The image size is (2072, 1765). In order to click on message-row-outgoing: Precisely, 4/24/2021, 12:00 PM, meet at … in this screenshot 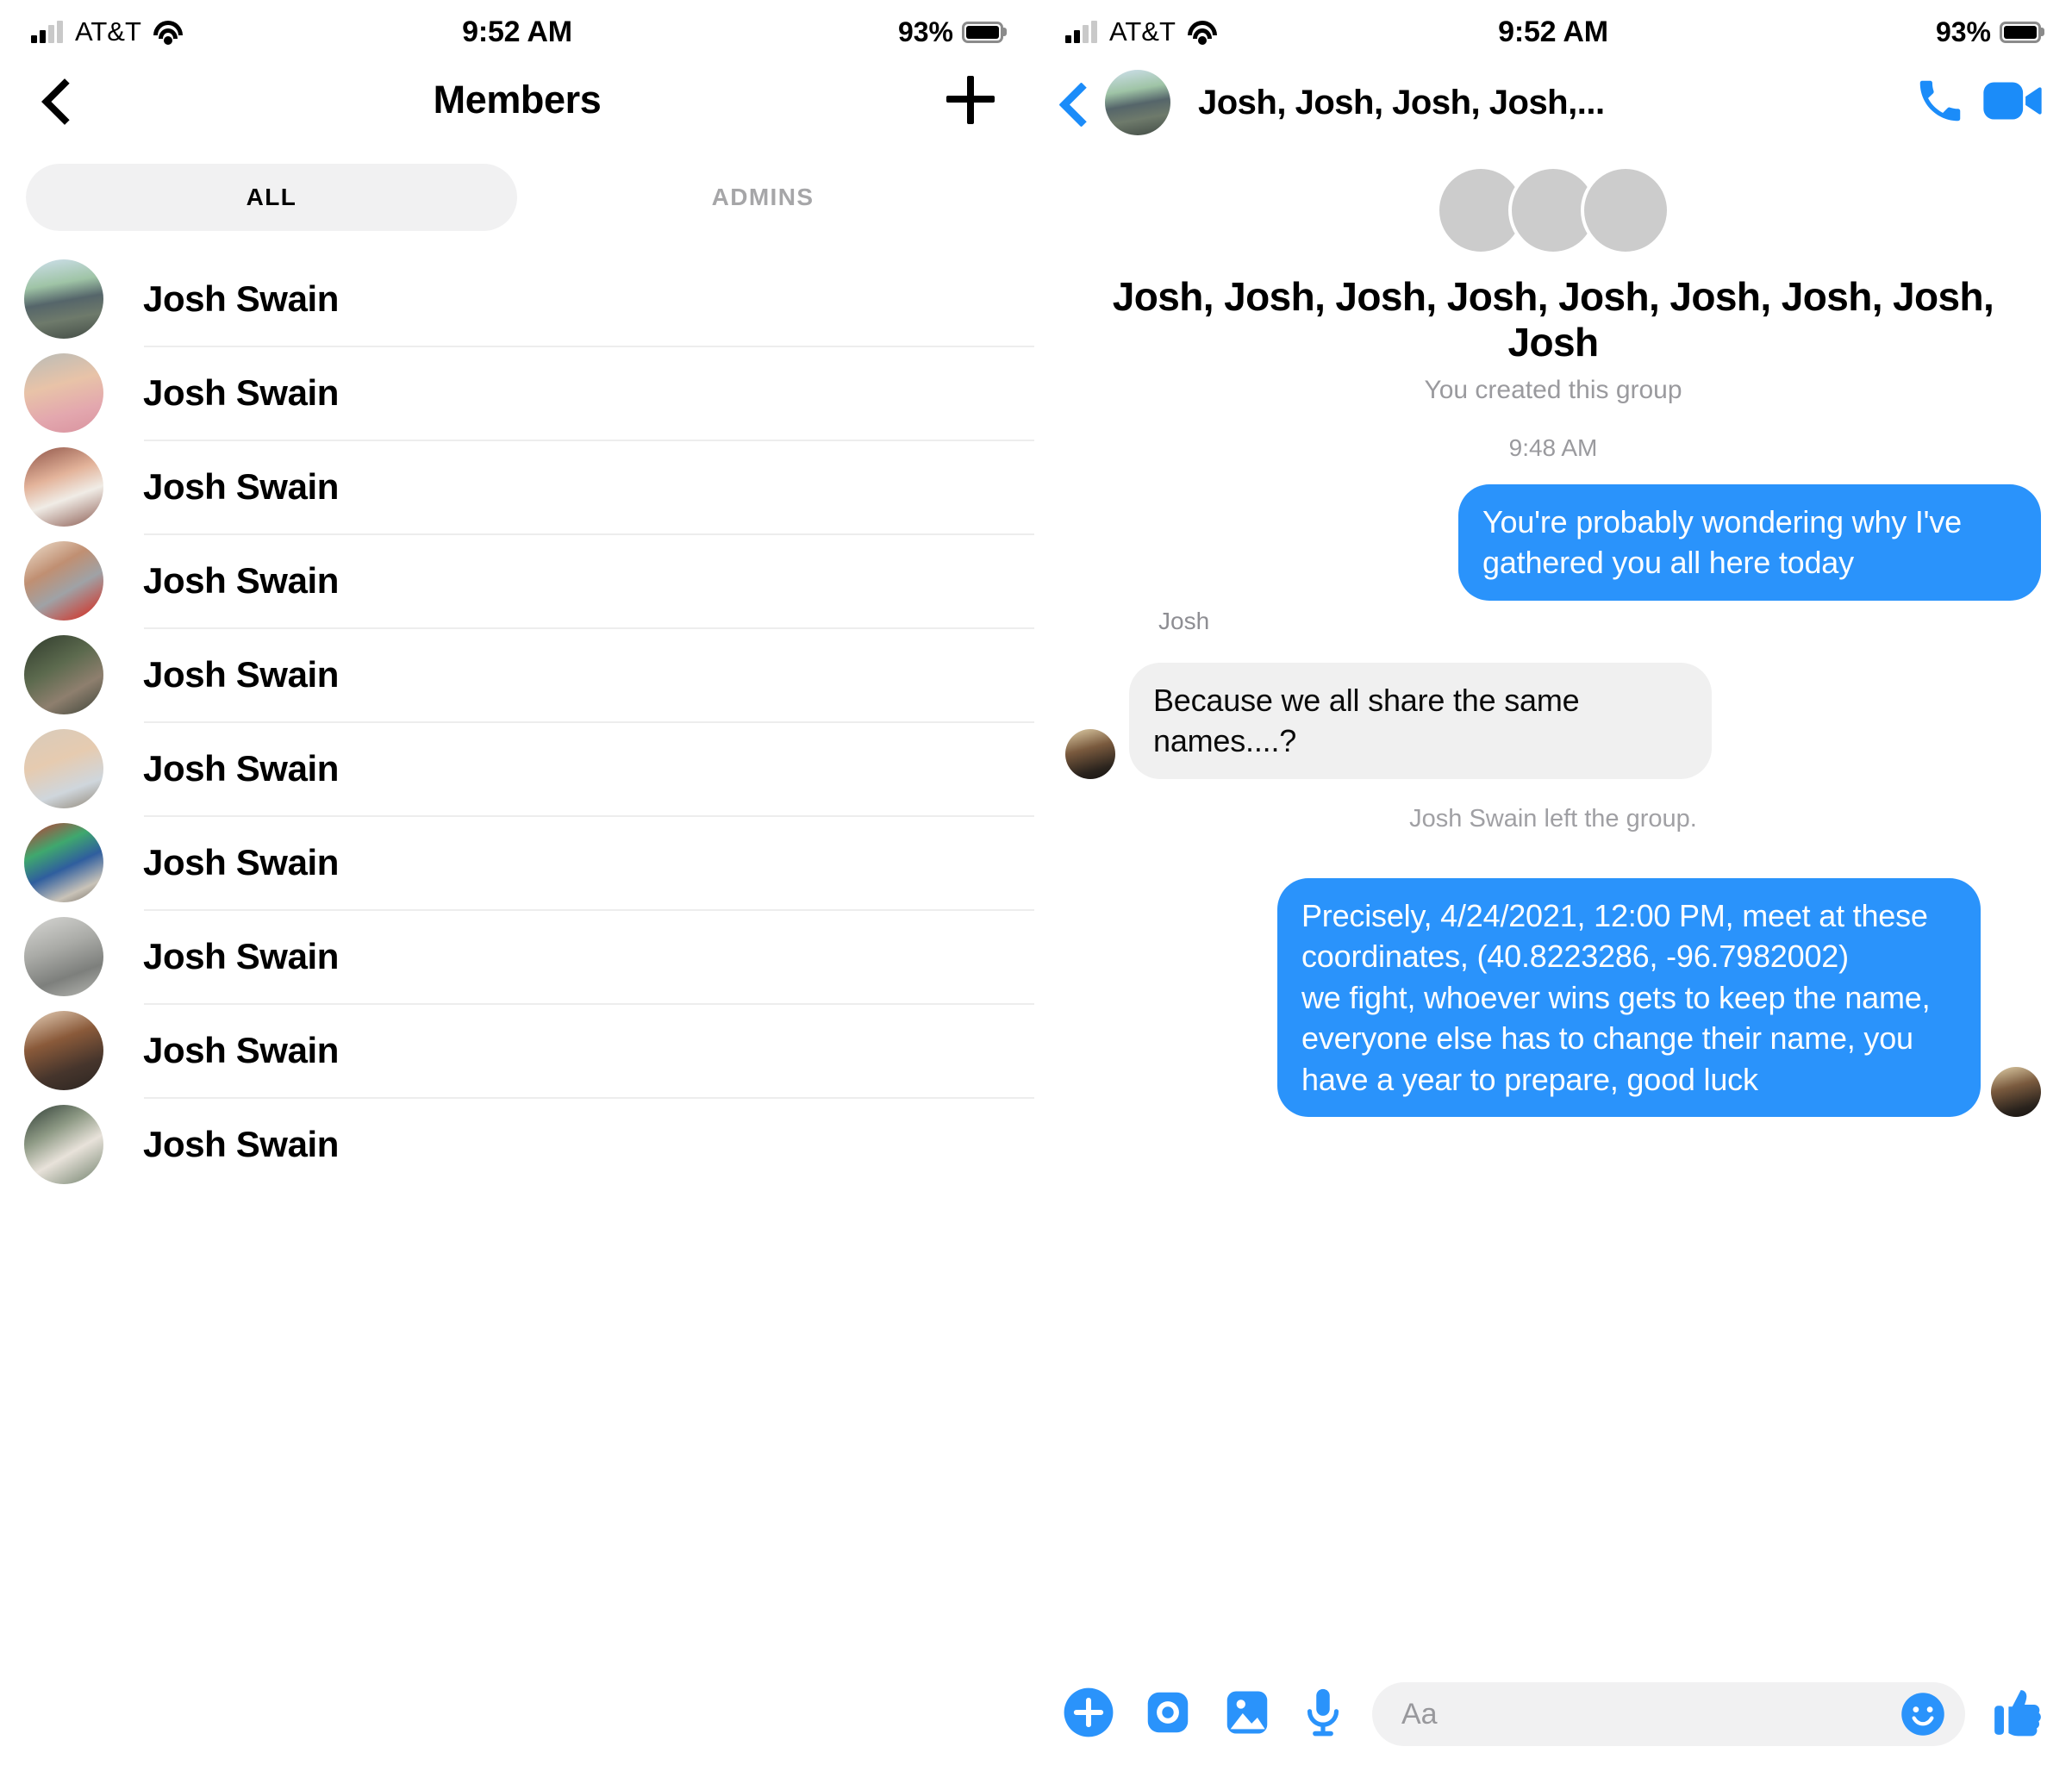, I will do `click(1553, 997)`.